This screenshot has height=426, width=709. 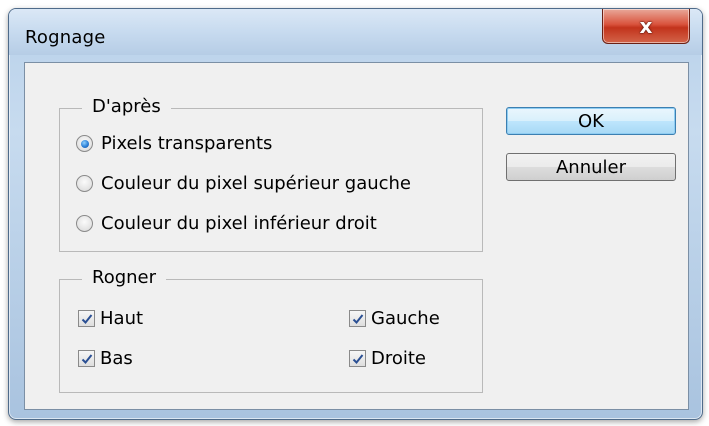 I want to click on trim-top-checkbox, so click(x=86, y=318).